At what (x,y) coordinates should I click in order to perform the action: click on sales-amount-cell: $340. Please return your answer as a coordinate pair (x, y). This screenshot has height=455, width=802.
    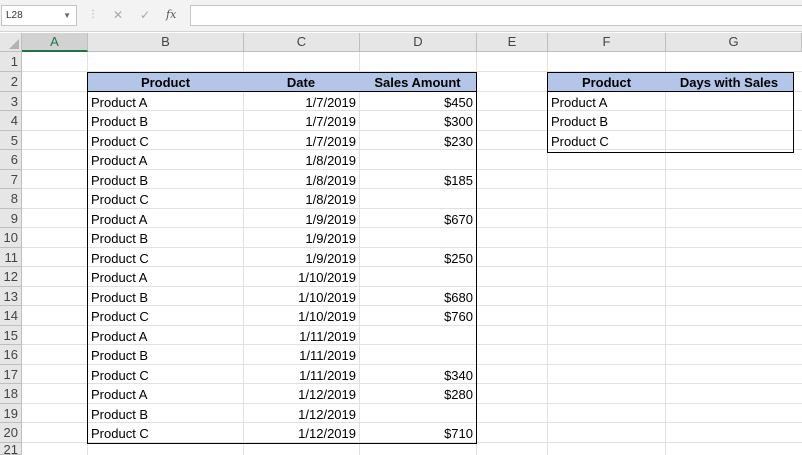
    Looking at the image, I should click on (417, 375).